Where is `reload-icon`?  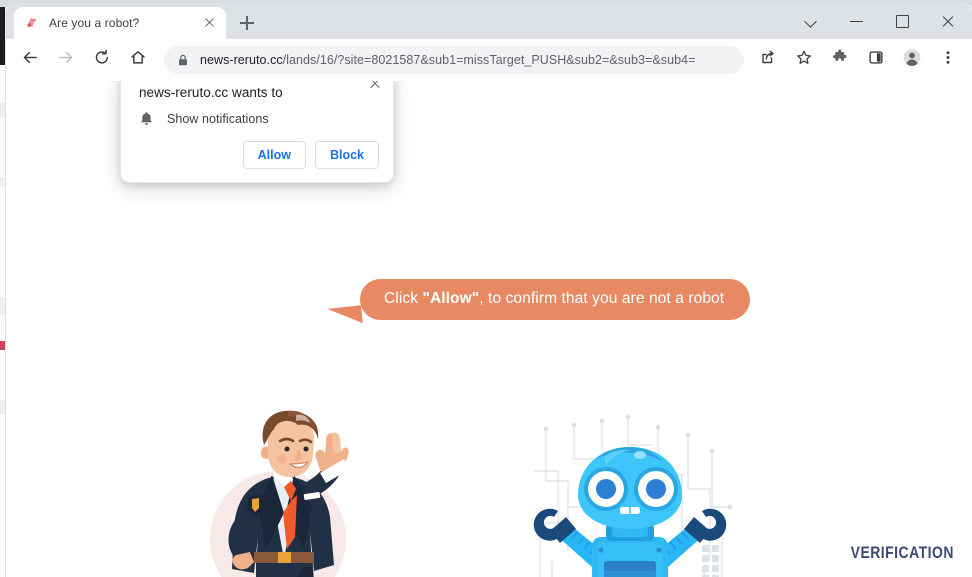
reload-icon is located at coordinates (102, 60).